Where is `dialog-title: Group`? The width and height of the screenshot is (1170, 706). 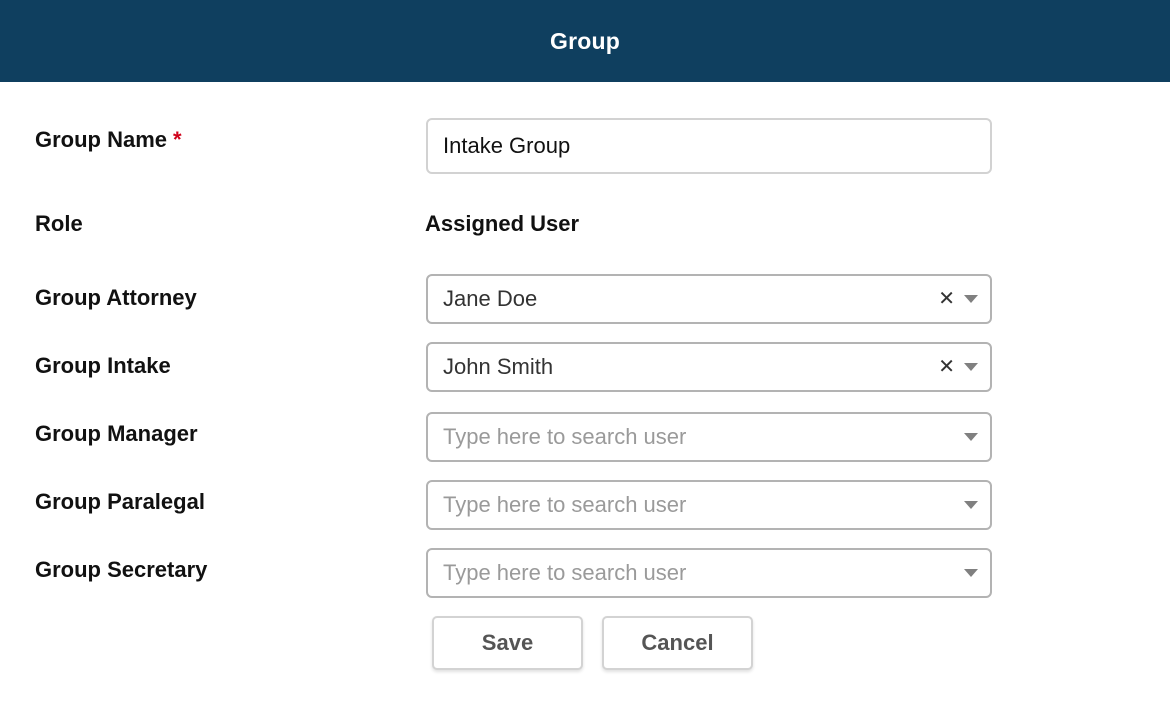
dialog-title: Group is located at coordinates (585, 40).